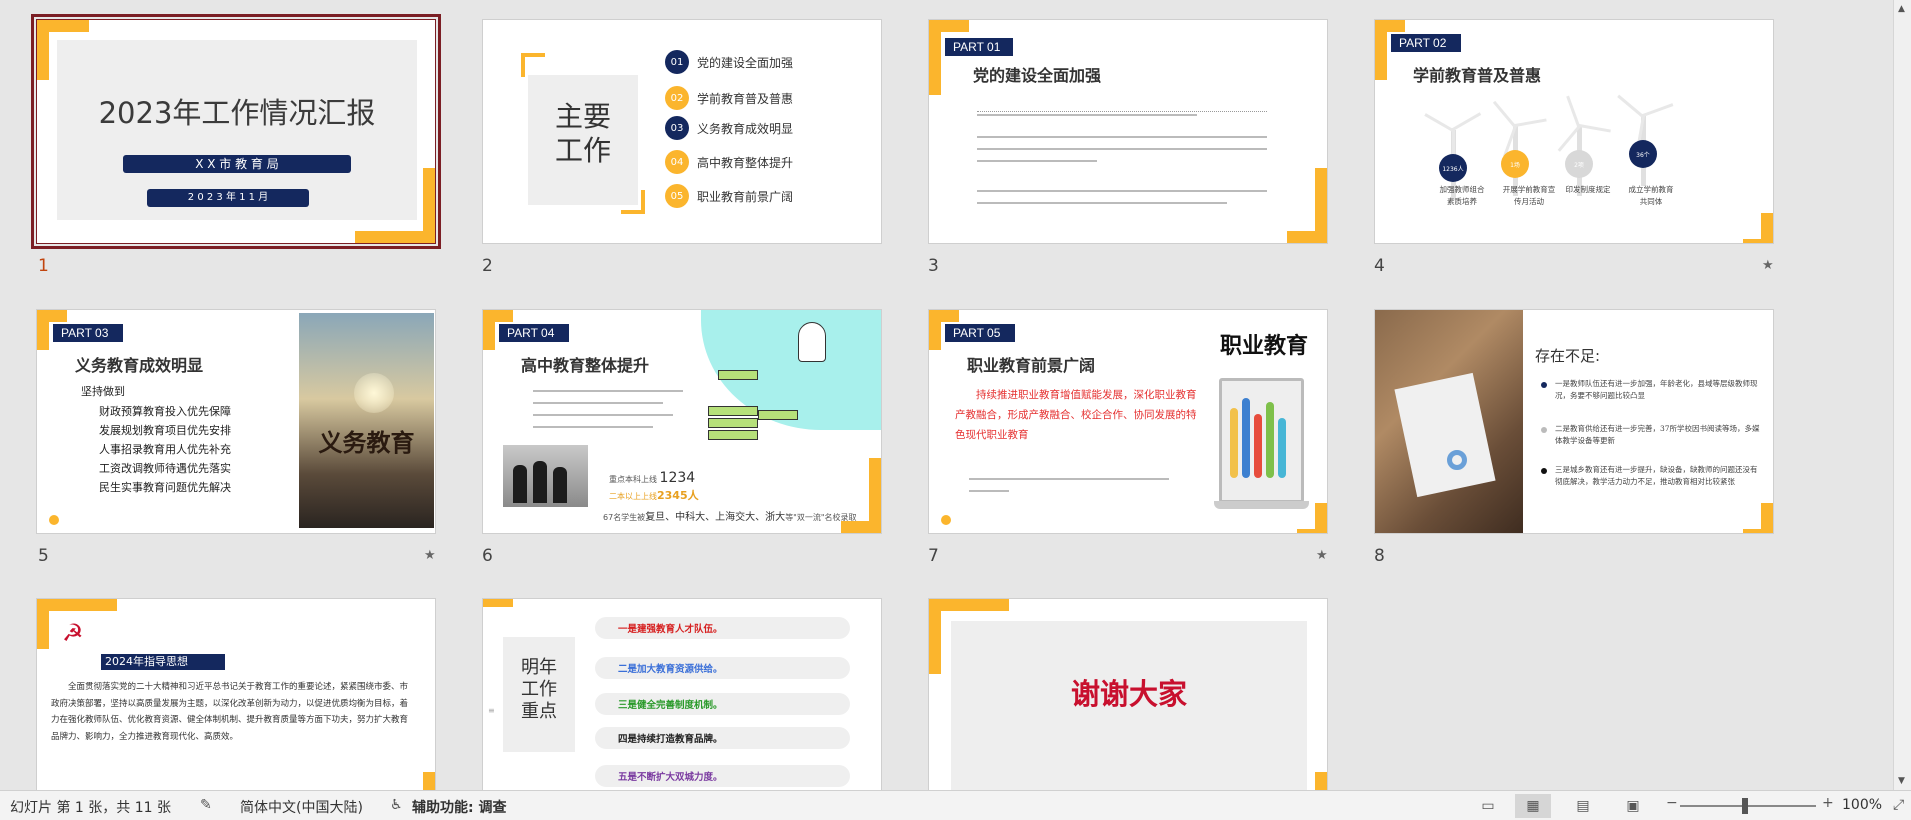  What do you see at coordinates (670, 669) in the screenshot?
I see `list-item: 二是加大教育资源供给。` at bounding box center [670, 669].